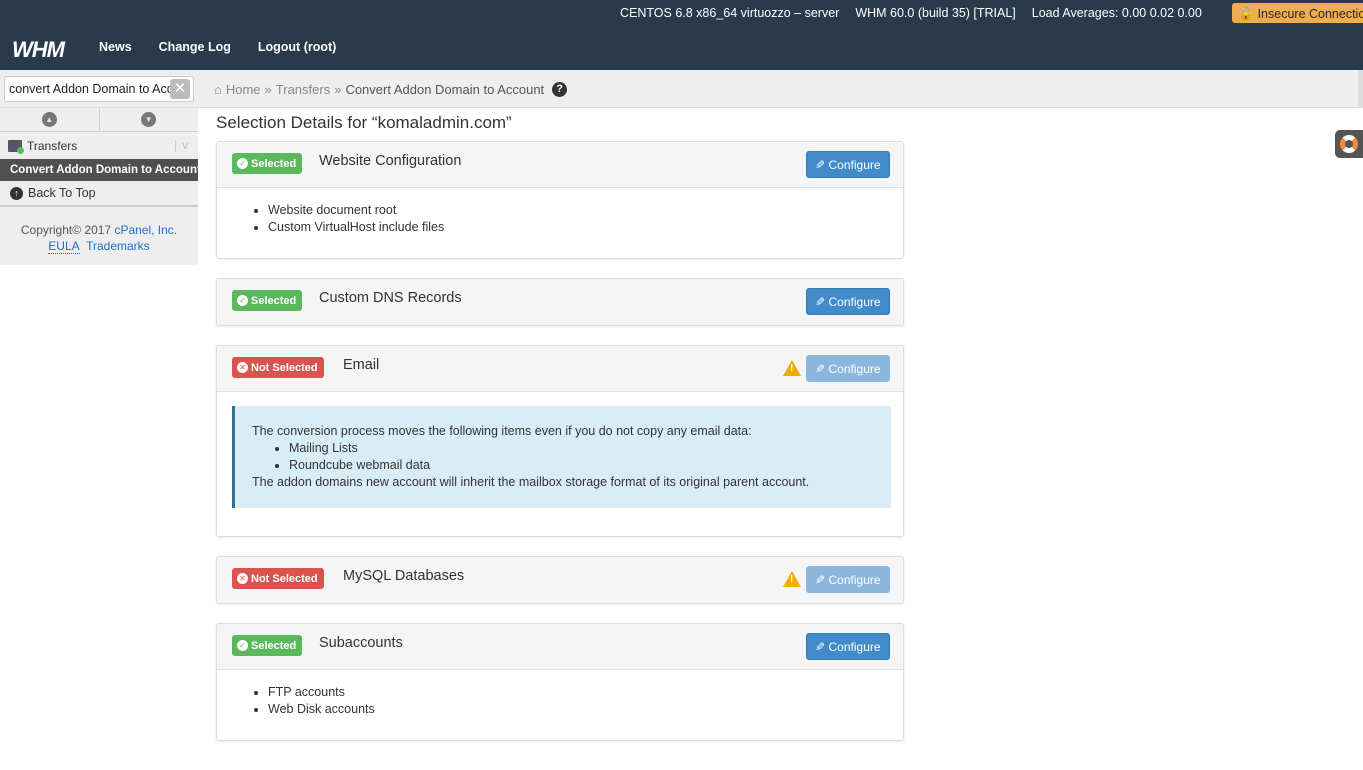 The image size is (1363, 770). I want to click on support-lifebuoy-button, so click(1349, 144).